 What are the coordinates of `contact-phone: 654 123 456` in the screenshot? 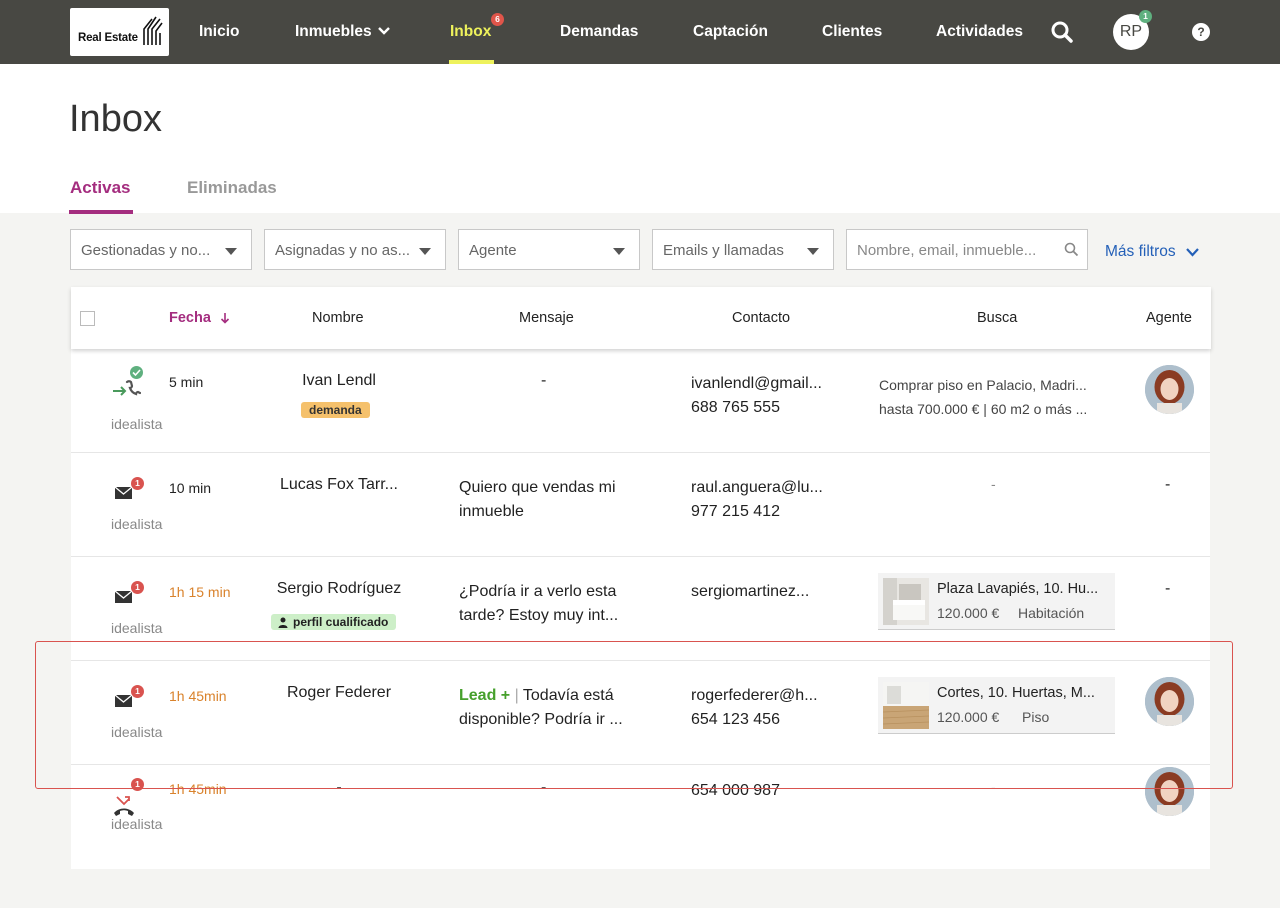 It's located at (754, 720).